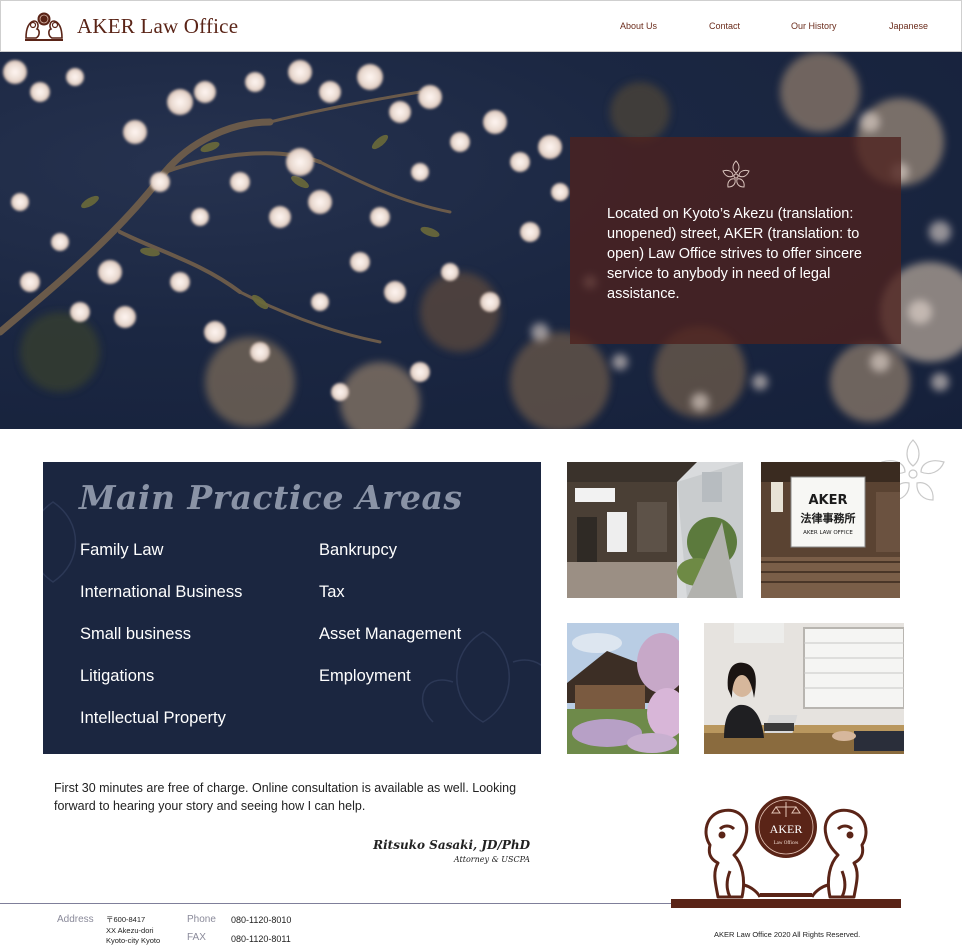 Image resolution: width=962 pixels, height=952 pixels. Describe the element at coordinates (804, 688) in the screenshot. I see `attorney-photo` at that location.